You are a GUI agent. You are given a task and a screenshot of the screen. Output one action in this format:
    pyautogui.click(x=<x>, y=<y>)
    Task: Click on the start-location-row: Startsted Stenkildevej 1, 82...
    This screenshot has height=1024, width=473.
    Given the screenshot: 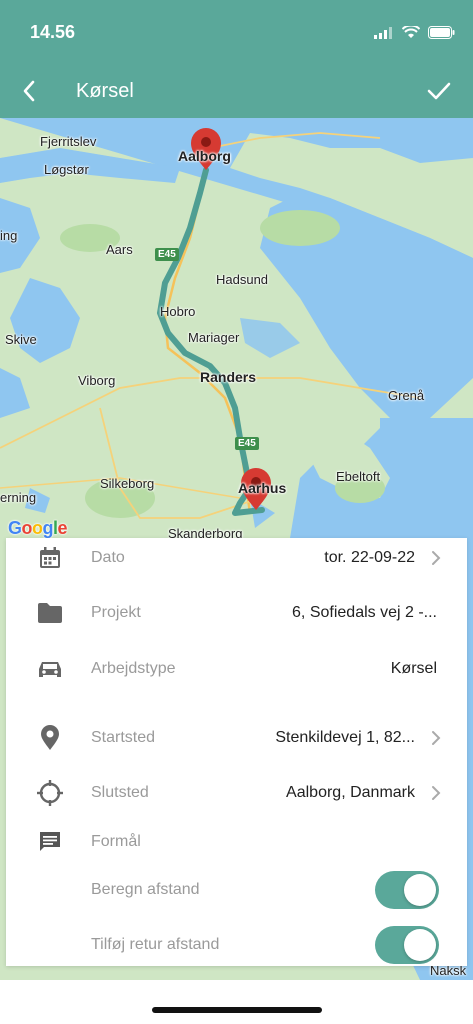 What is the action you would take?
    pyautogui.click(x=236, y=738)
    